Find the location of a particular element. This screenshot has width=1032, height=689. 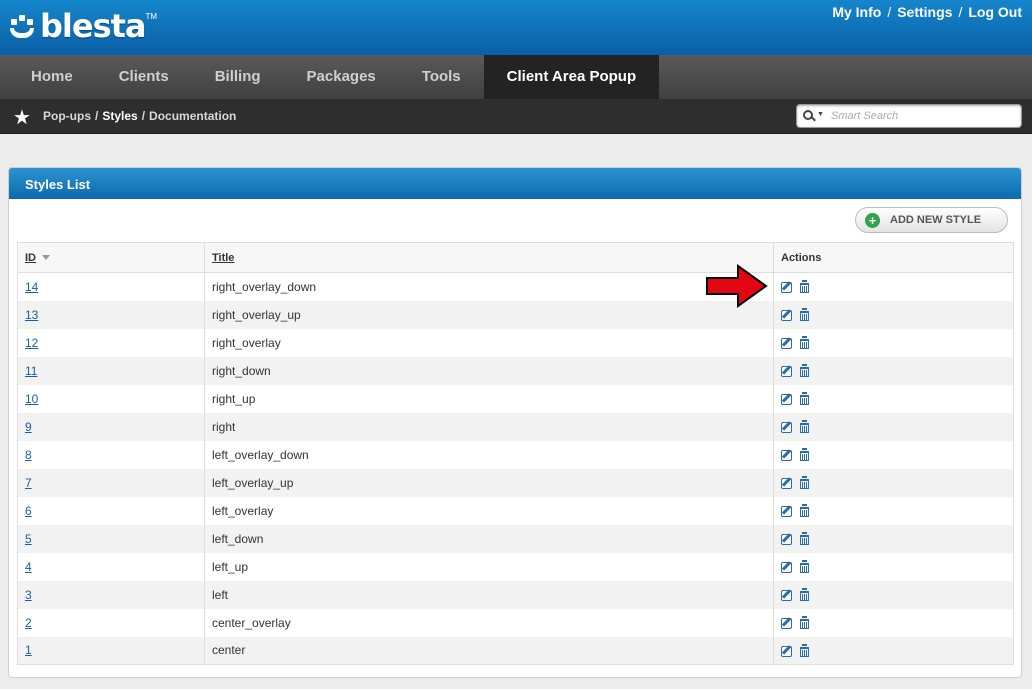

style-id-link: 1 is located at coordinates (28, 650).